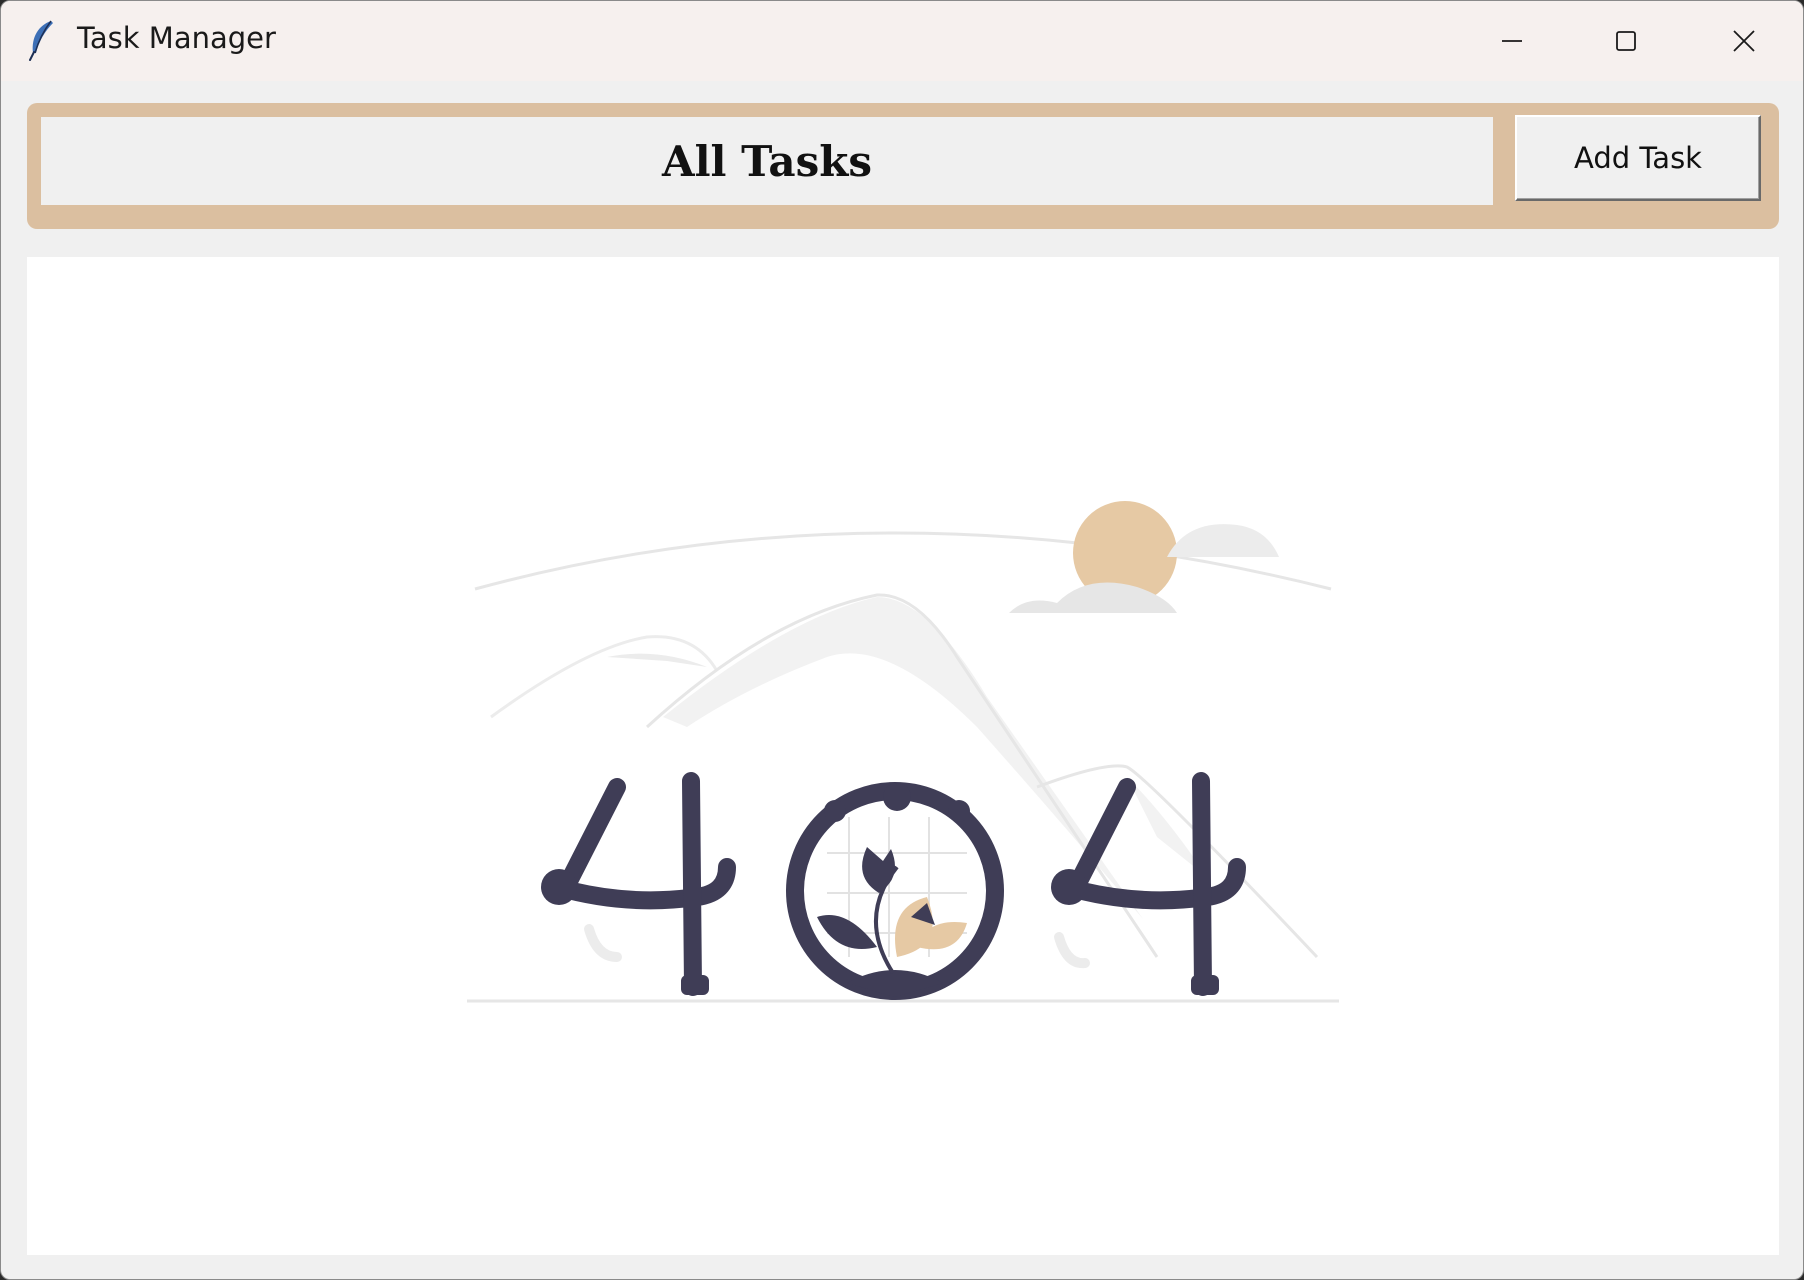 This screenshot has width=1804, height=1280. What do you see at coordinates (902, 41) in the screenshot?
I see `title-bar: Task Manager` at bounding box center [902, 41].